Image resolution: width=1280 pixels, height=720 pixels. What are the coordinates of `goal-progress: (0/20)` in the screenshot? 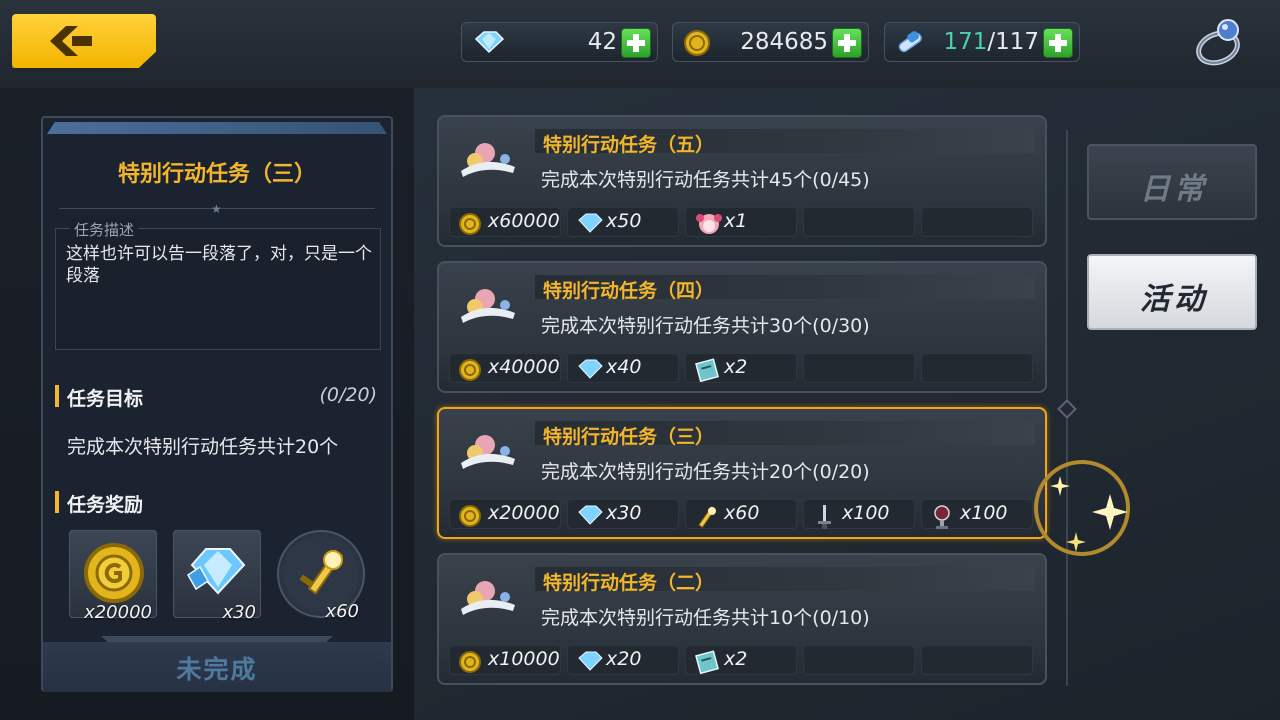 It's located at (348, 395).